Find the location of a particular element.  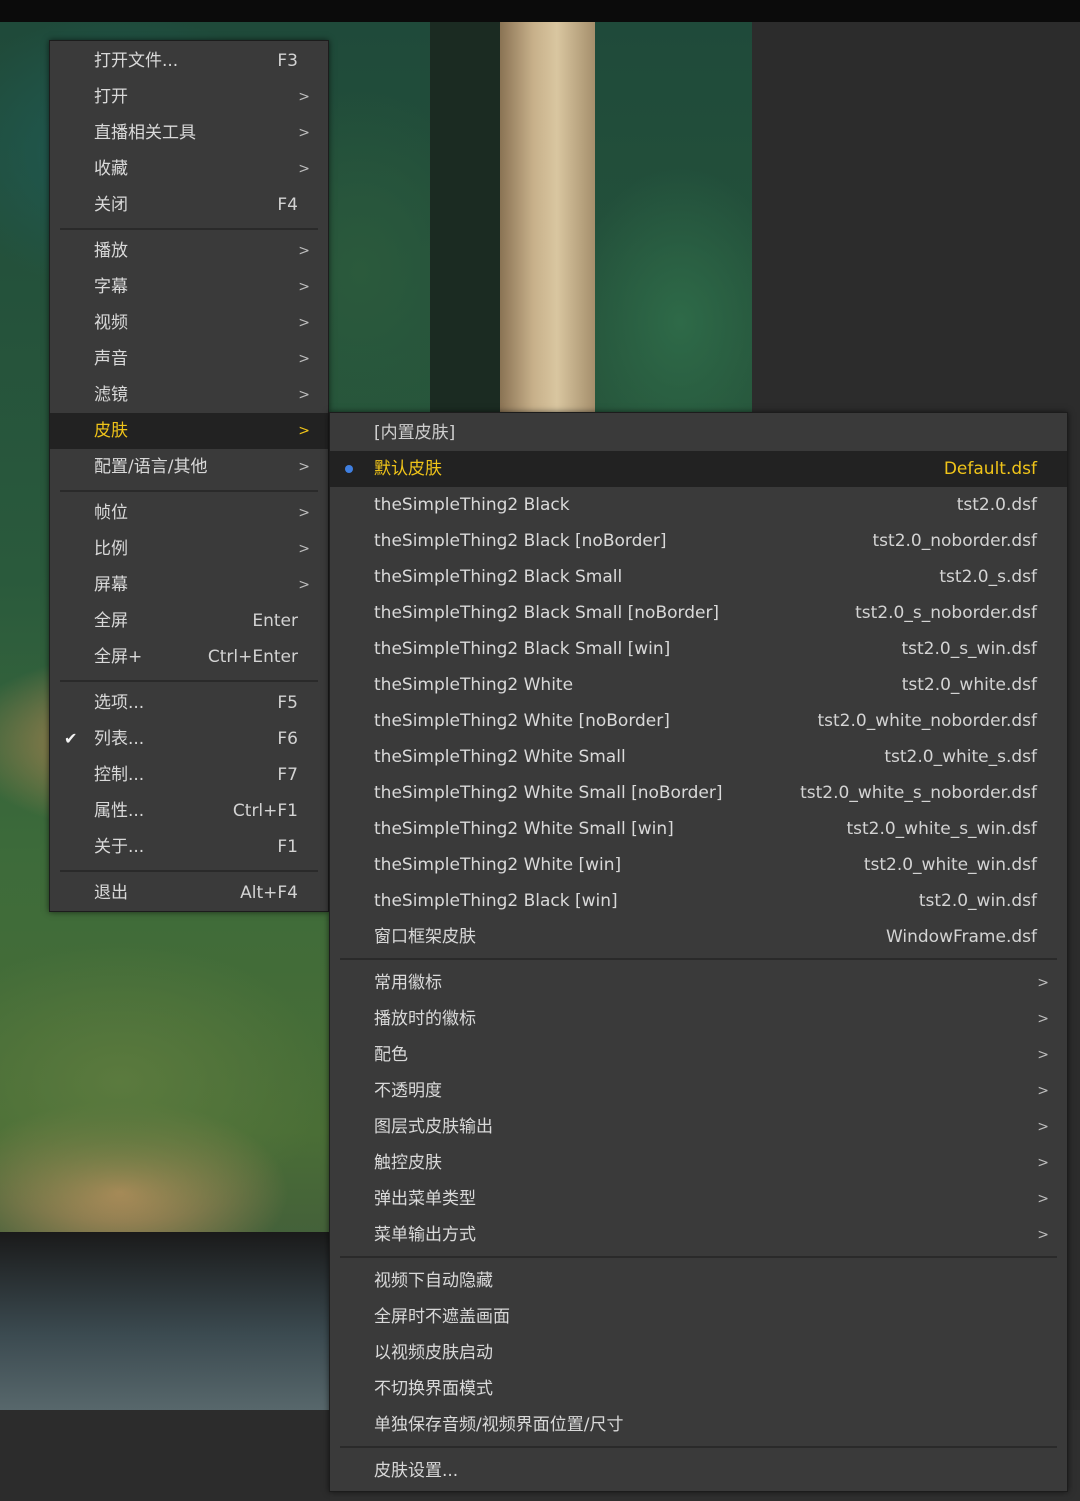

menu-item-favorites: 收藏 > is located at coordinates (189, 169).